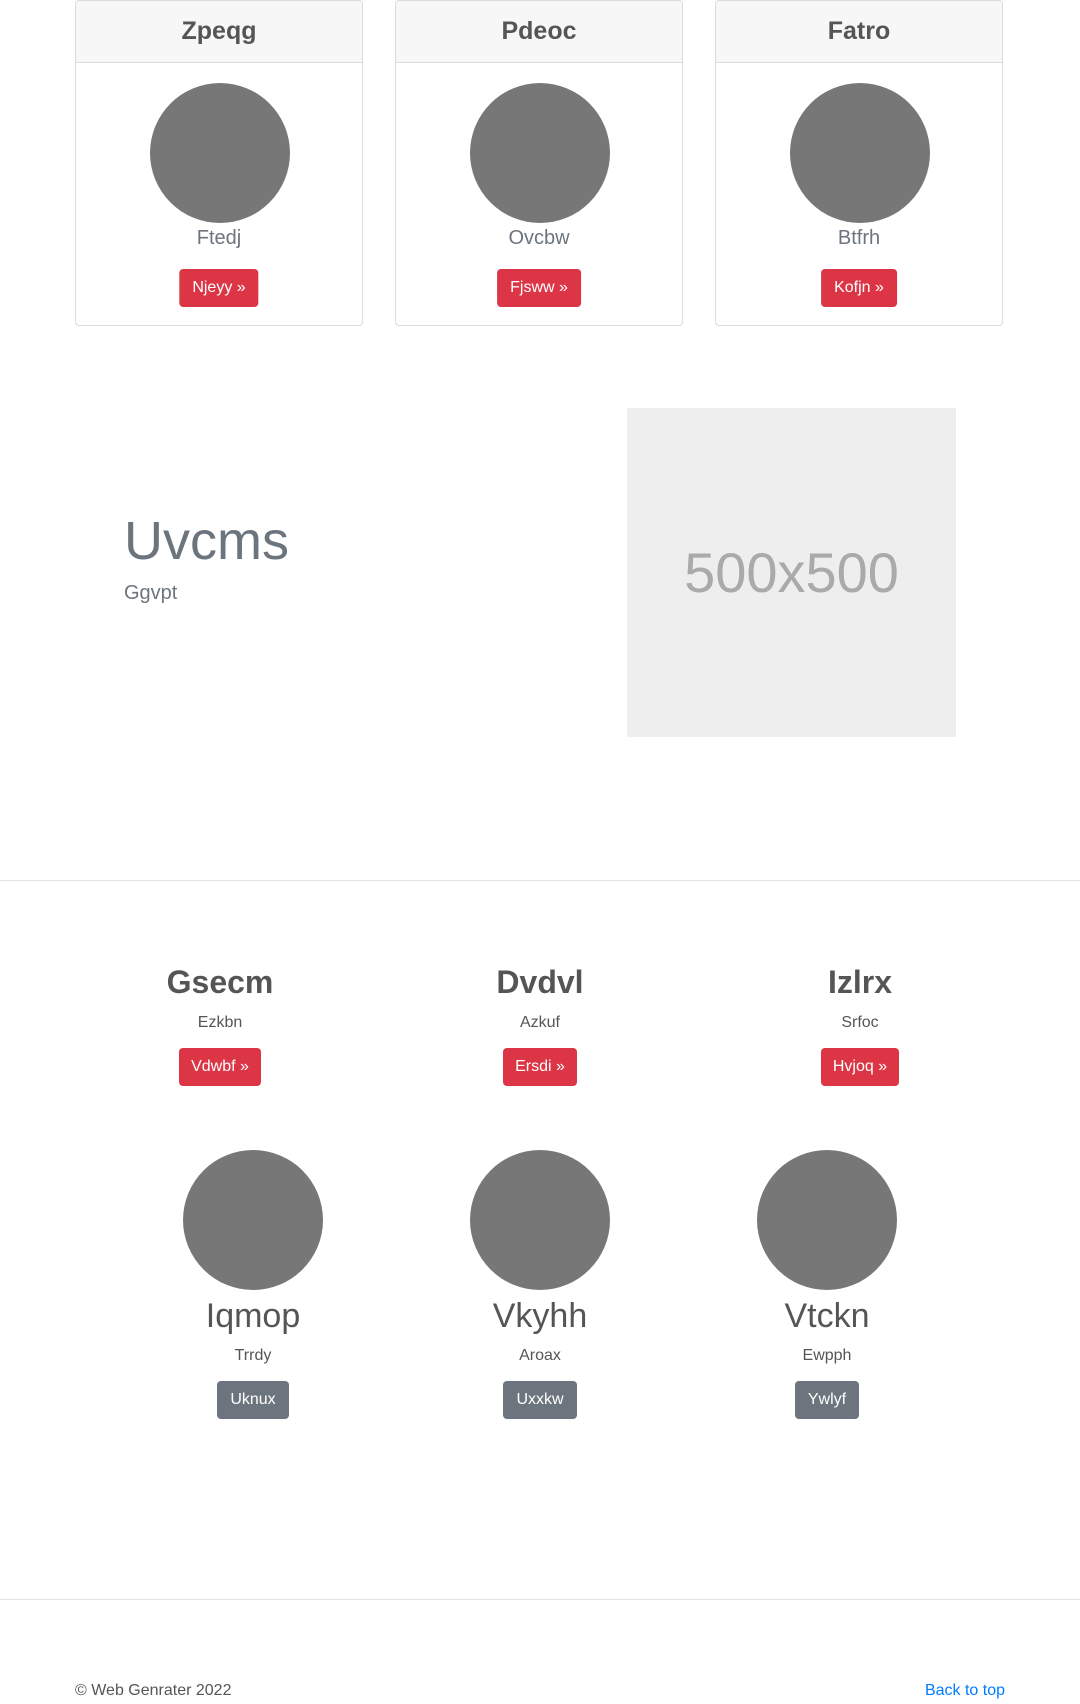  I want to click on card-zpeqg: Zpeqg Ftedj Njeyy », so click(219, 163).